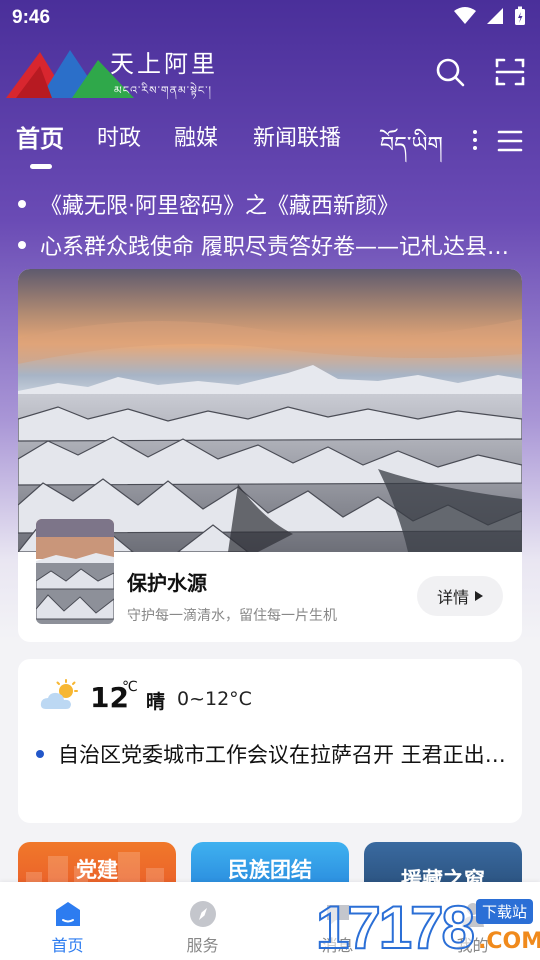  Describe the element at coordinates (465, 15) in the screenshot. I see `wifi-icon` at that location.